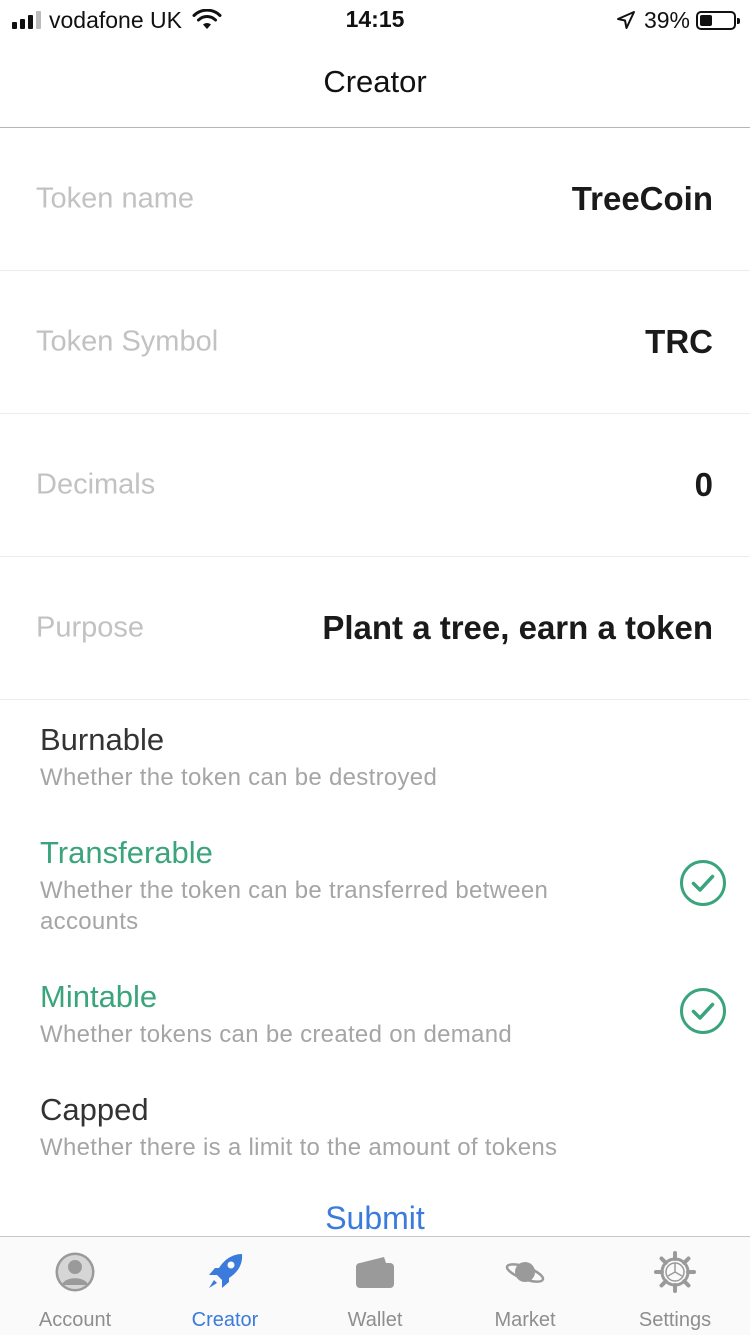 This screenshot has height=1335, width=750. I want to click on battery-percentage: 39%, so click(666, 19).